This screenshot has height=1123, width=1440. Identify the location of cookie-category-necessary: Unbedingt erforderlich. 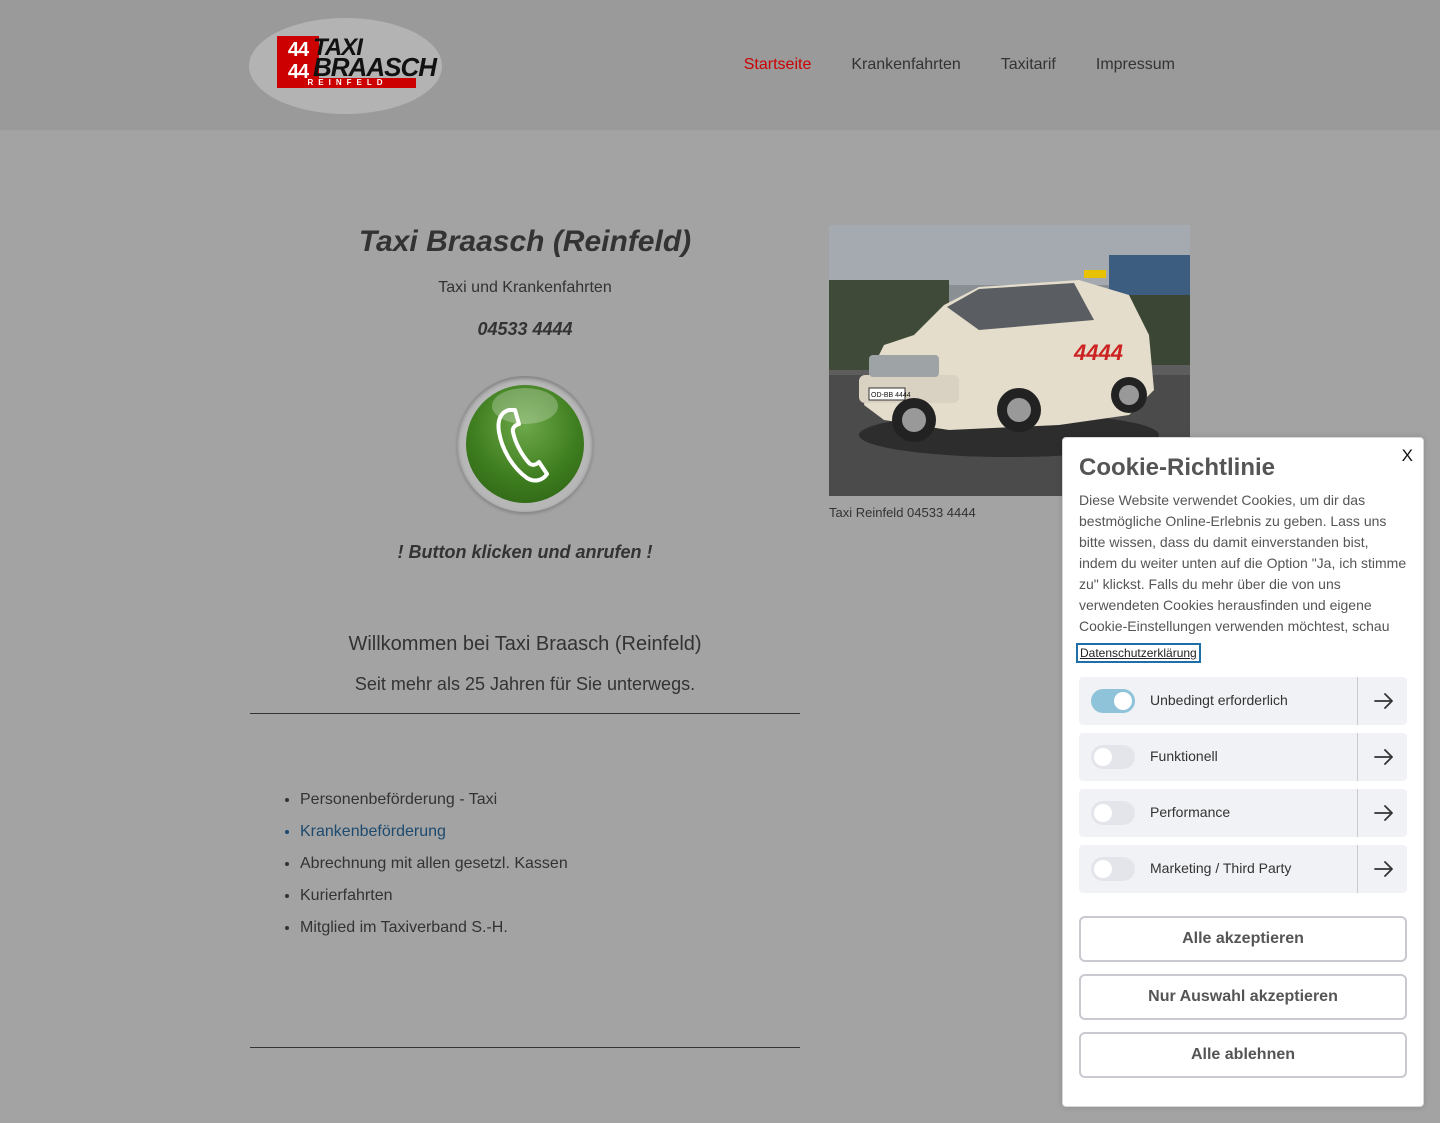
(1243, 701).